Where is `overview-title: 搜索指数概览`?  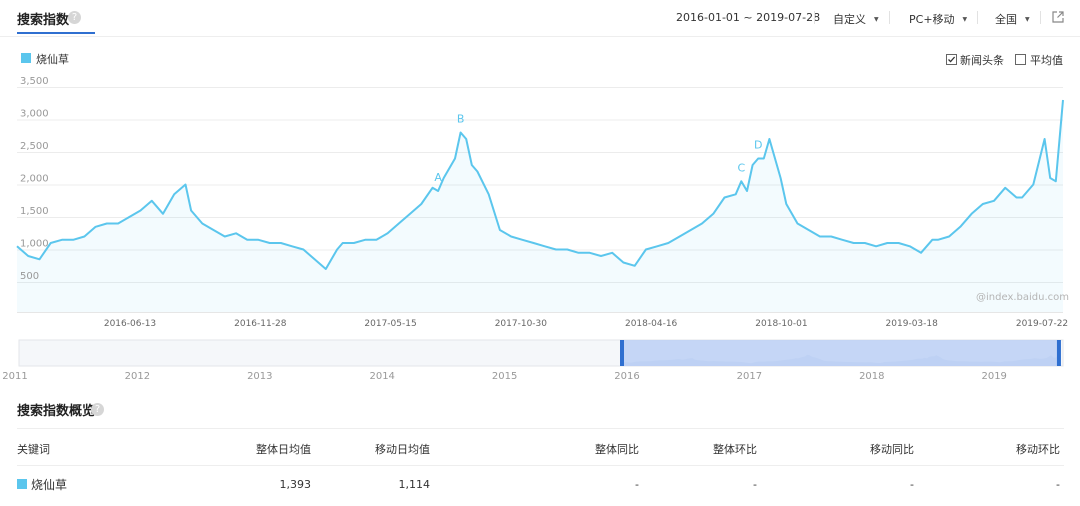
overview-title: 搜索指数概览 is located at coordinates (56, 411).